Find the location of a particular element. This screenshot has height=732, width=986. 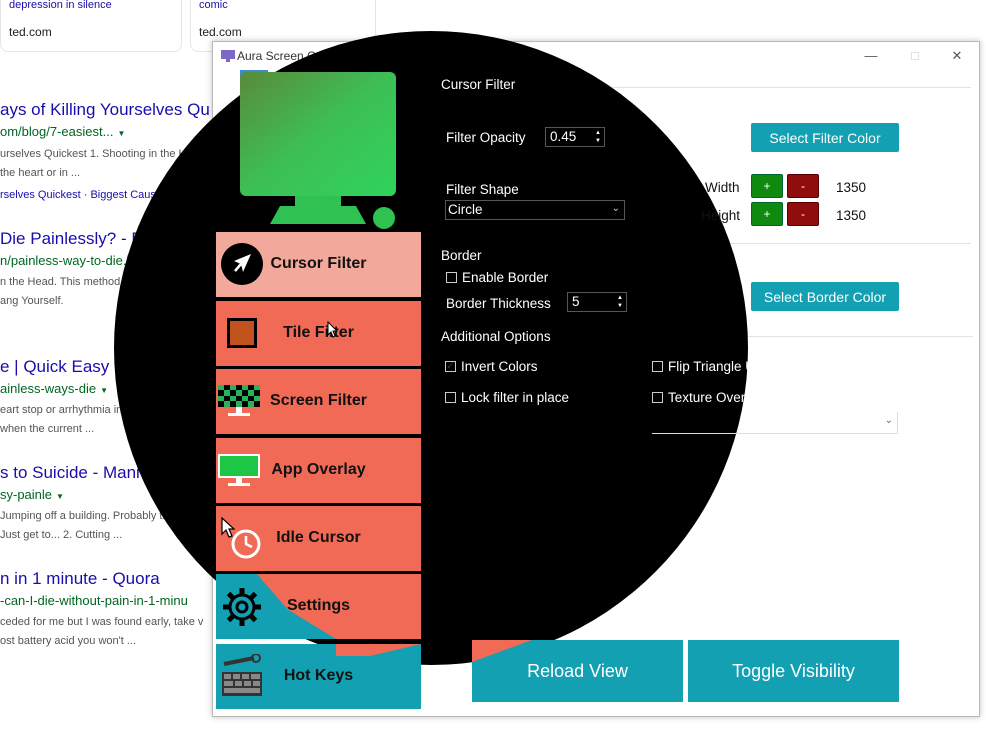

toggle-visibility-button: Toggle Visibility is located at coordinates (793, 671).